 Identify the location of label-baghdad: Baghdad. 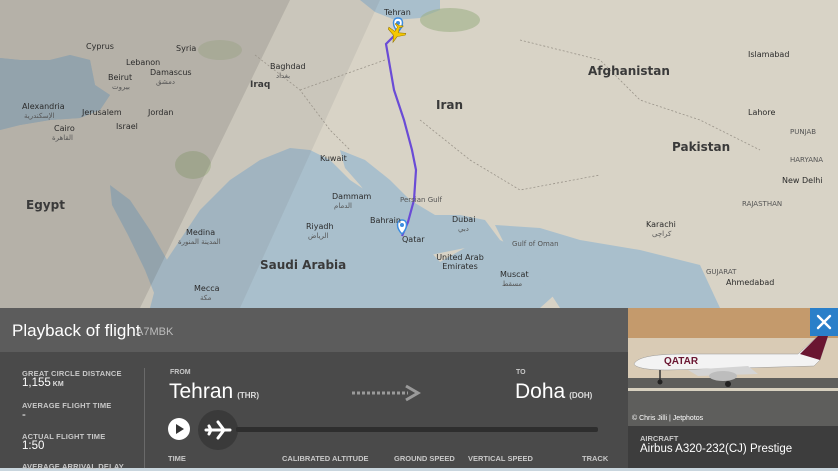
(288, 66).